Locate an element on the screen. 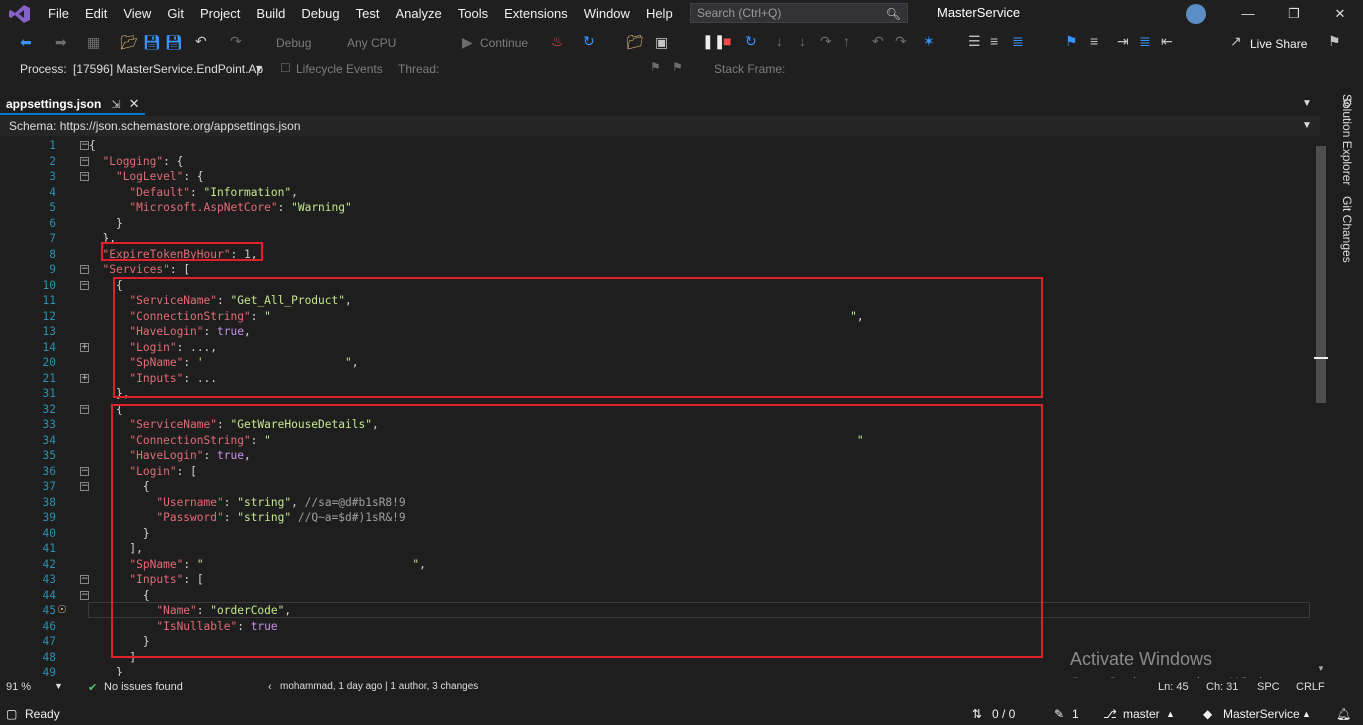 This screenshot has height=725, width=1363. step-over-icon: ↓ is located at coordinates (802, 41).